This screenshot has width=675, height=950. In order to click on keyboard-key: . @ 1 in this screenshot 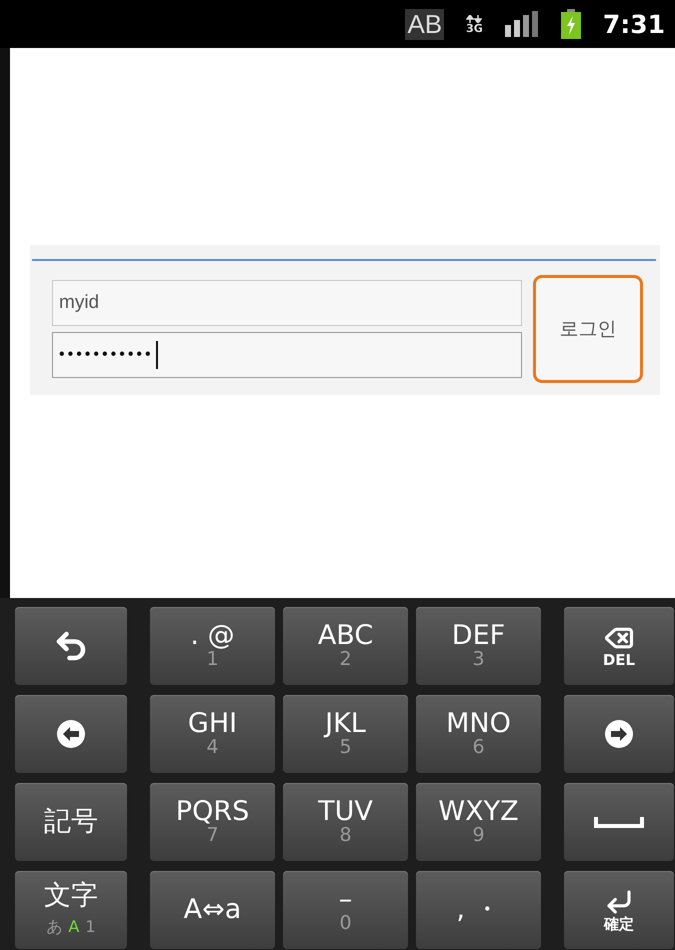, I will do `click(212, 646)`.